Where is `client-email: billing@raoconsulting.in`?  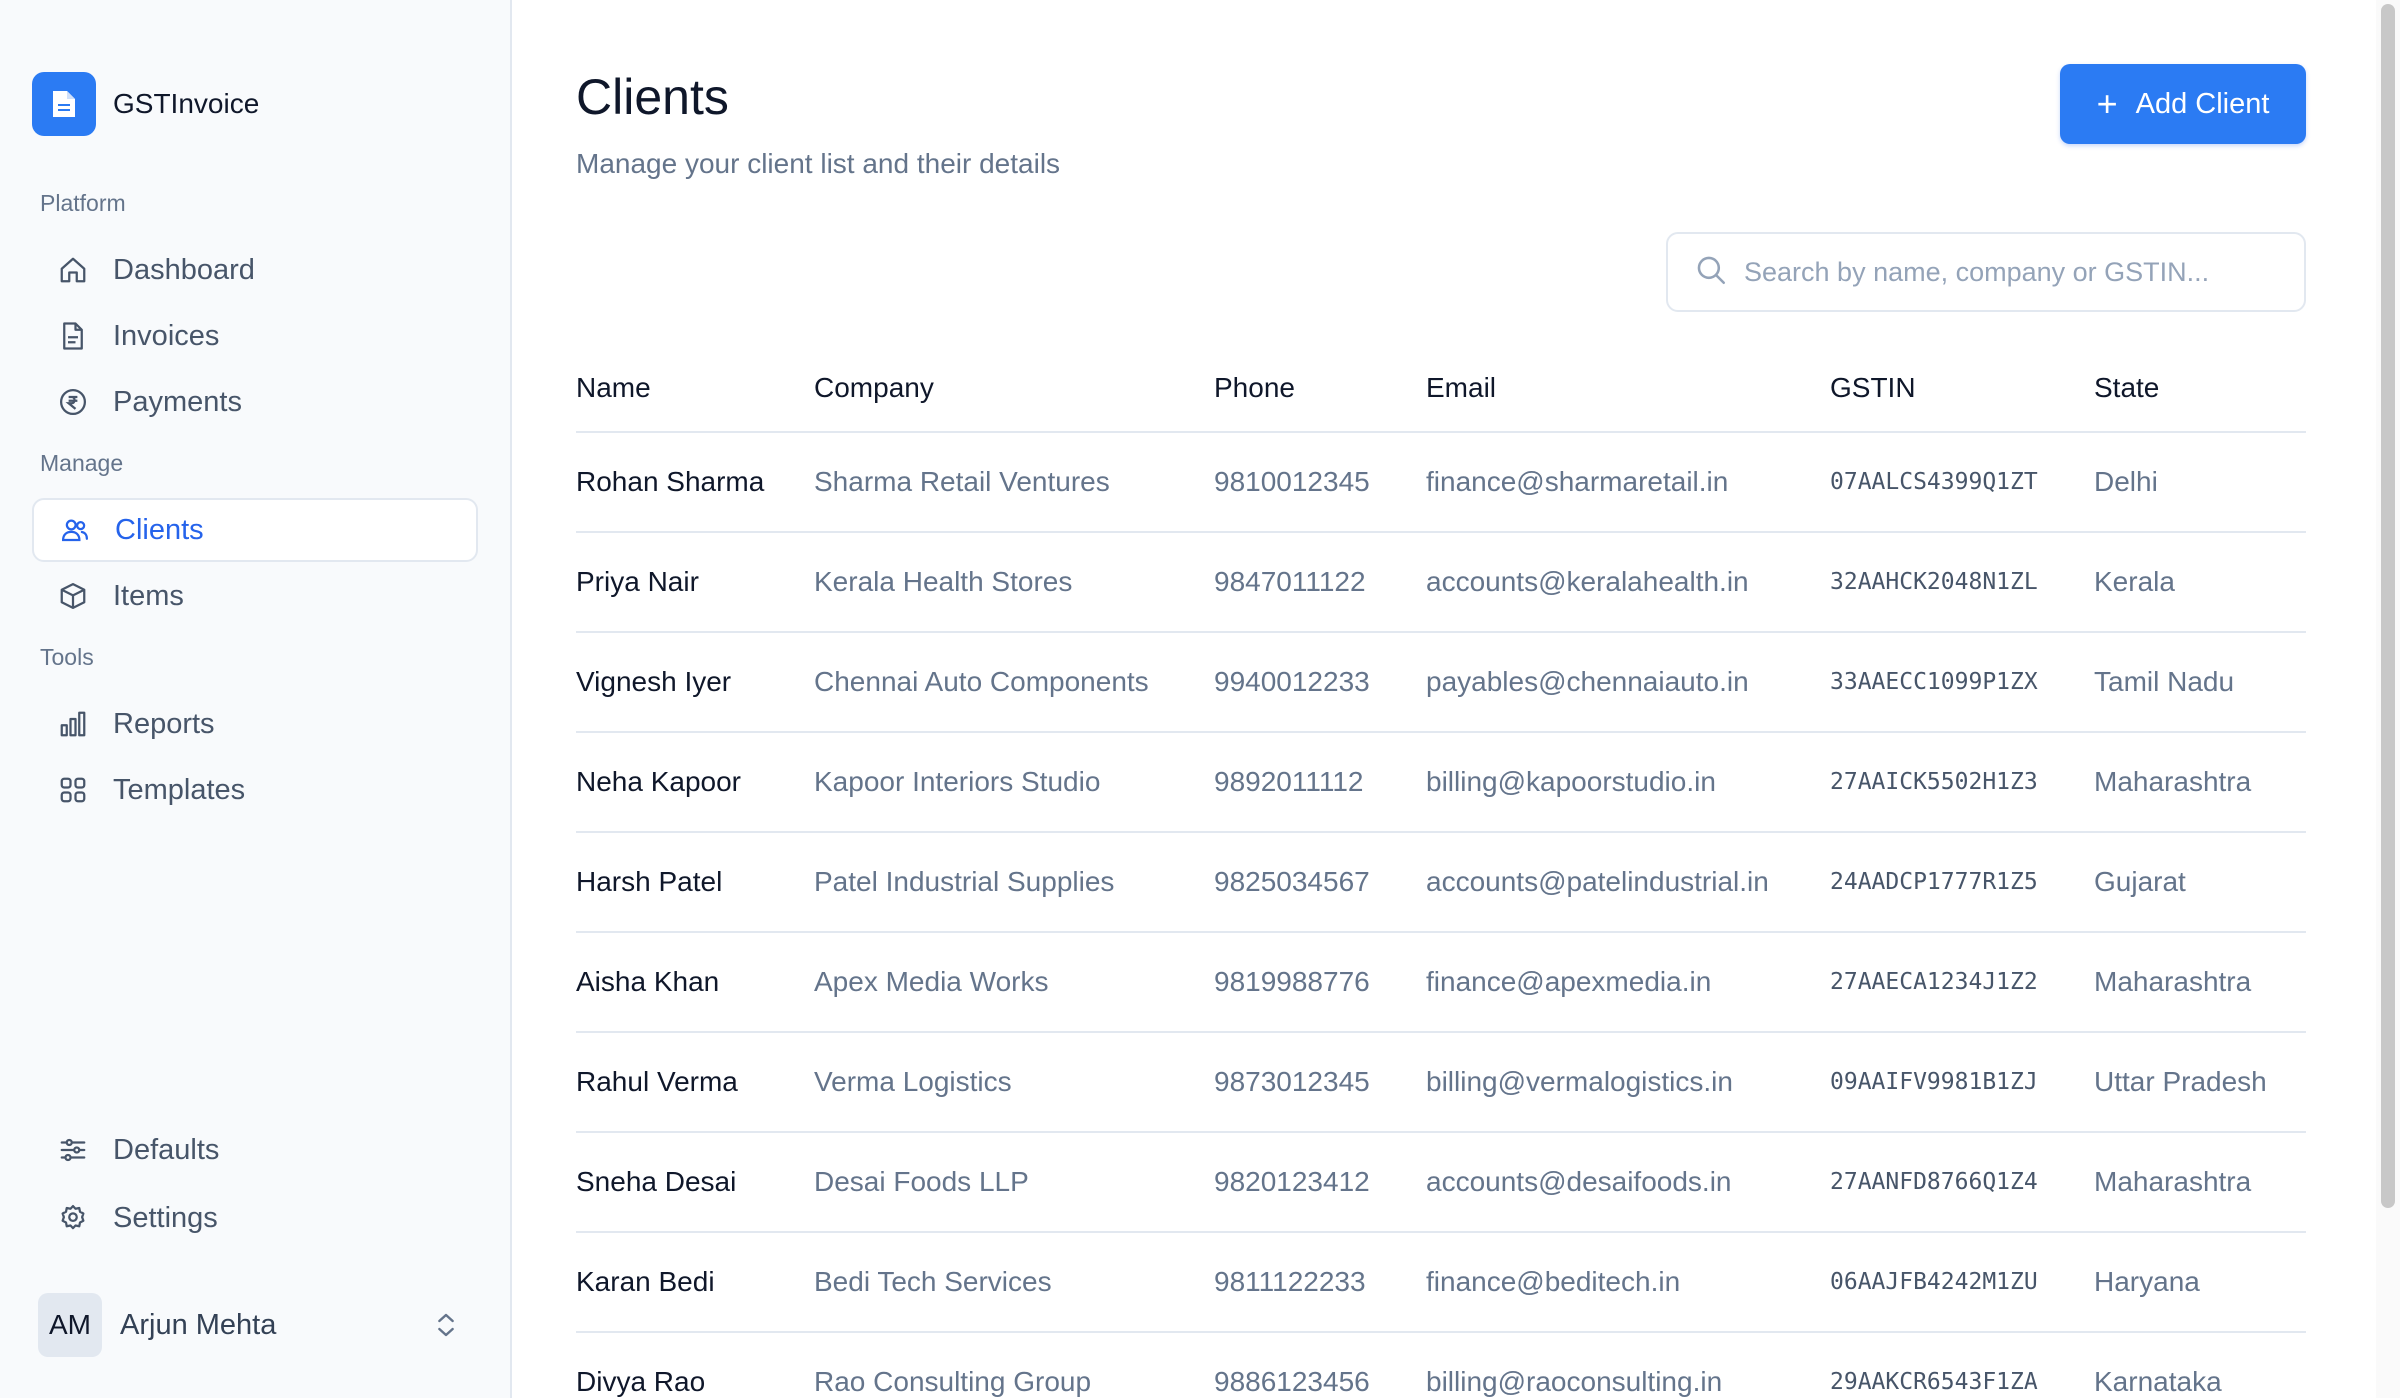
client-email: billing@raoconsulting.in is located at coordinates (1628, 1365).